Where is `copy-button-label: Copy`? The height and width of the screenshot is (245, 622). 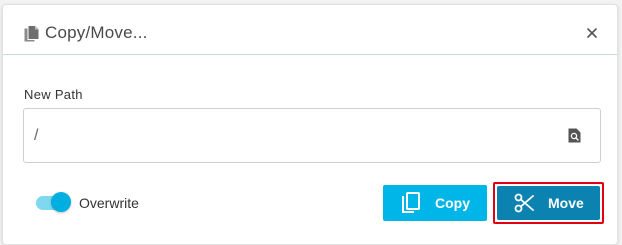
copy-button-label: Copy is located at coordinates (452, 203).